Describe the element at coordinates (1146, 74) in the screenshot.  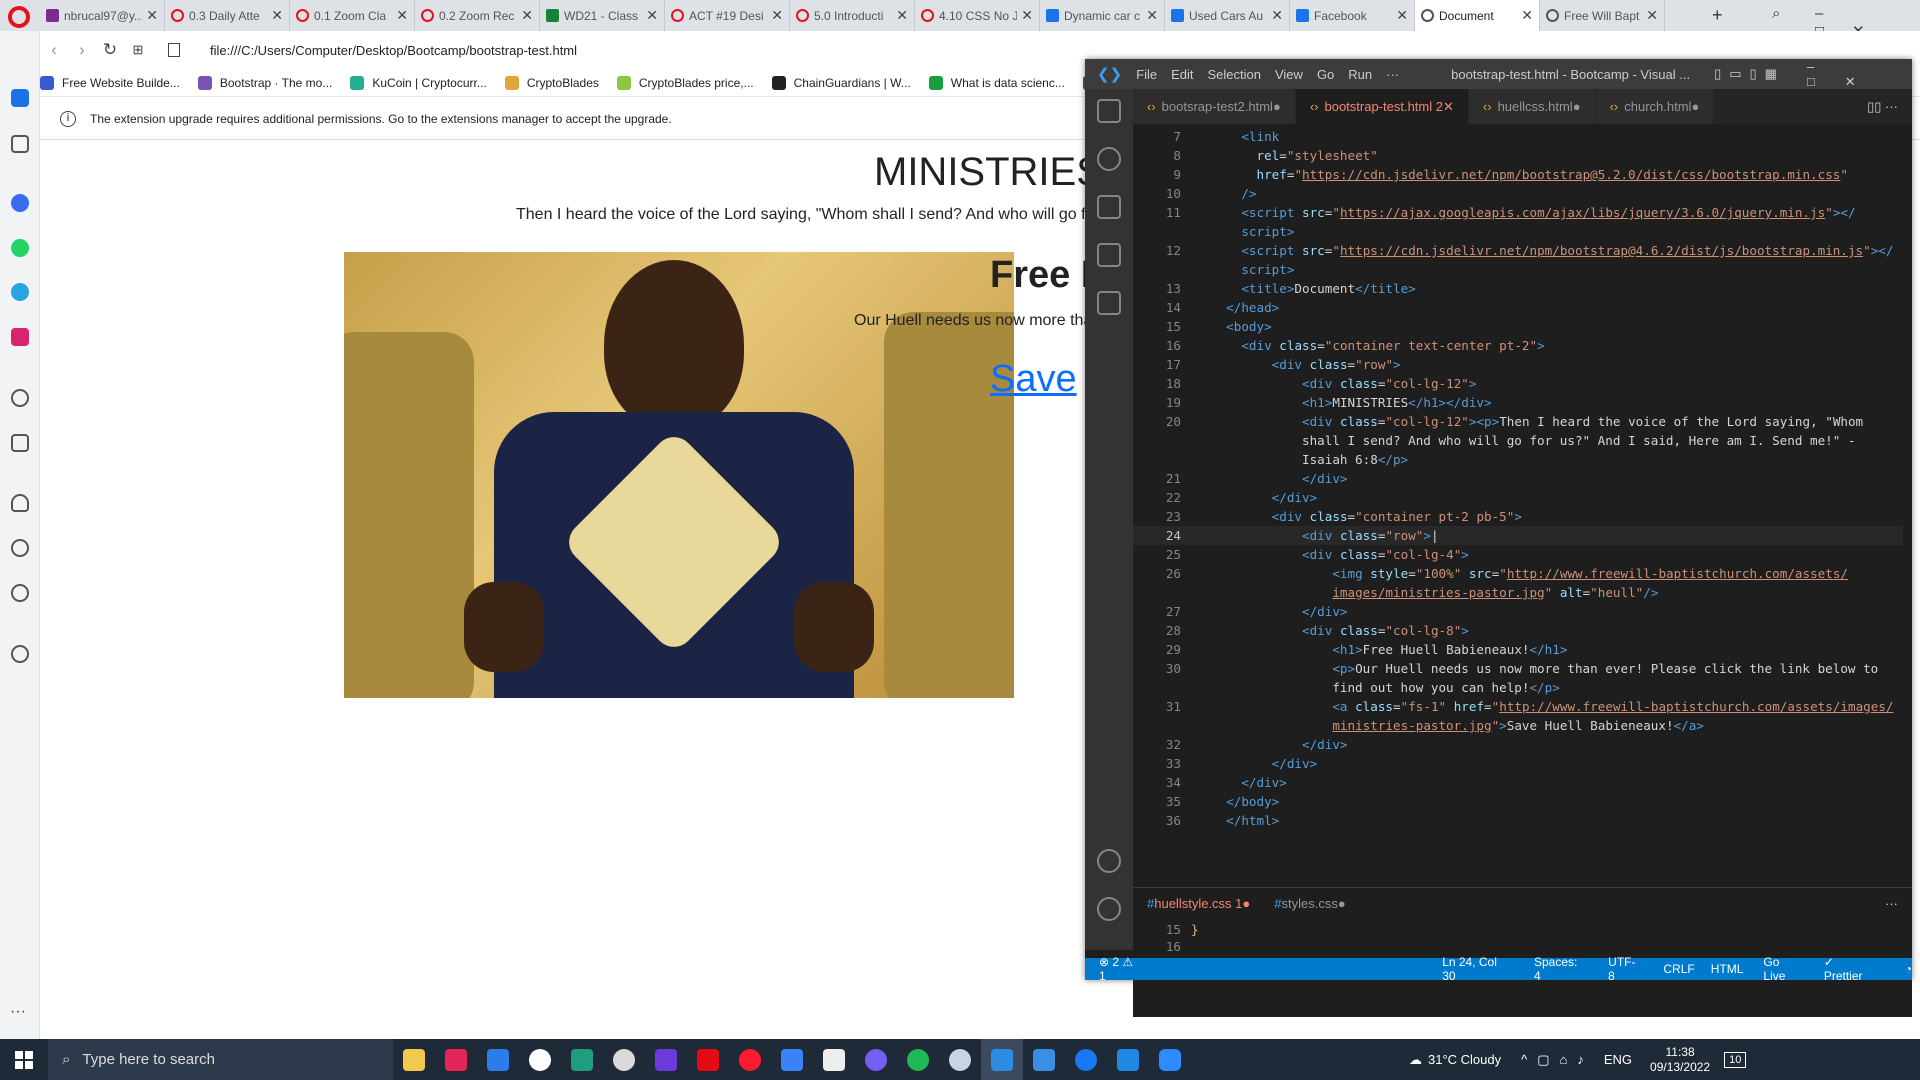
I see `menu-item: File` at that location.